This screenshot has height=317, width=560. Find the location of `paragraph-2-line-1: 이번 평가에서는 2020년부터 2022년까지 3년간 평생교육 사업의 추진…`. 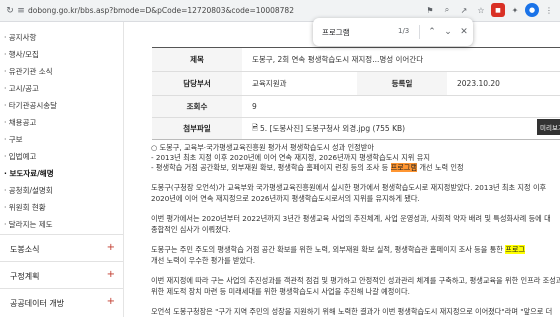

paragraph-2-line-1: 이번 평가에서는 2020년부터 2022년까지 3년간 평생교육 사업의 추진… is located at coordinates (351, 218).